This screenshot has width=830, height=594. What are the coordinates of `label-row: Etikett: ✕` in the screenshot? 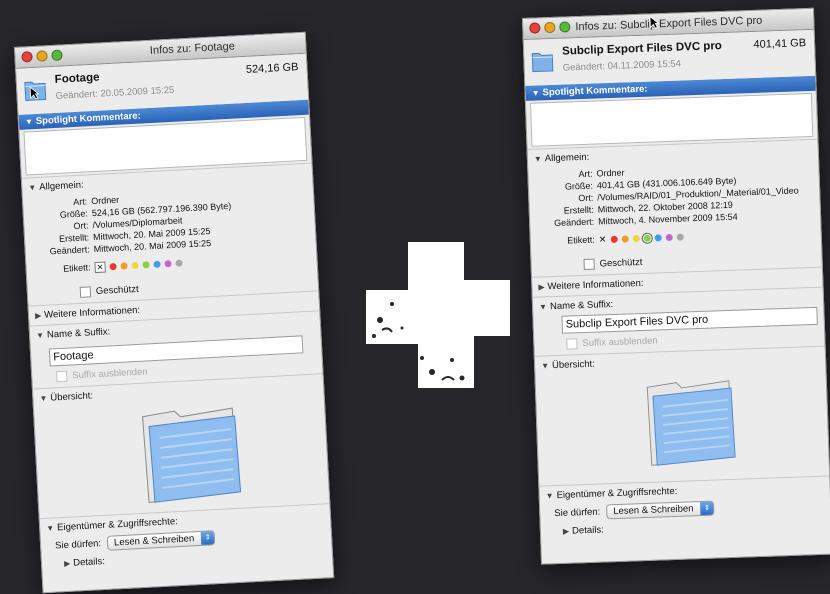 It's located at (676, 237).